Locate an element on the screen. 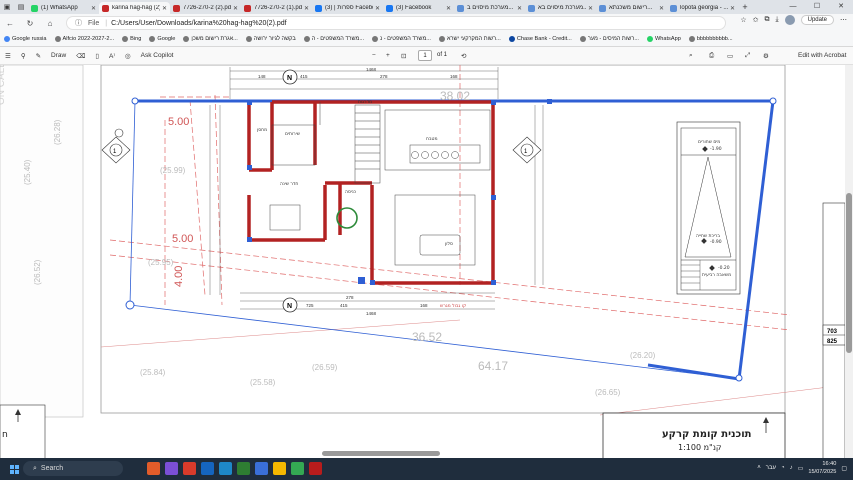 The width and height of the screenshot is (853, 480). browser-tab: (1) WhatsApp ✕ is located at coordinates (63, 8).